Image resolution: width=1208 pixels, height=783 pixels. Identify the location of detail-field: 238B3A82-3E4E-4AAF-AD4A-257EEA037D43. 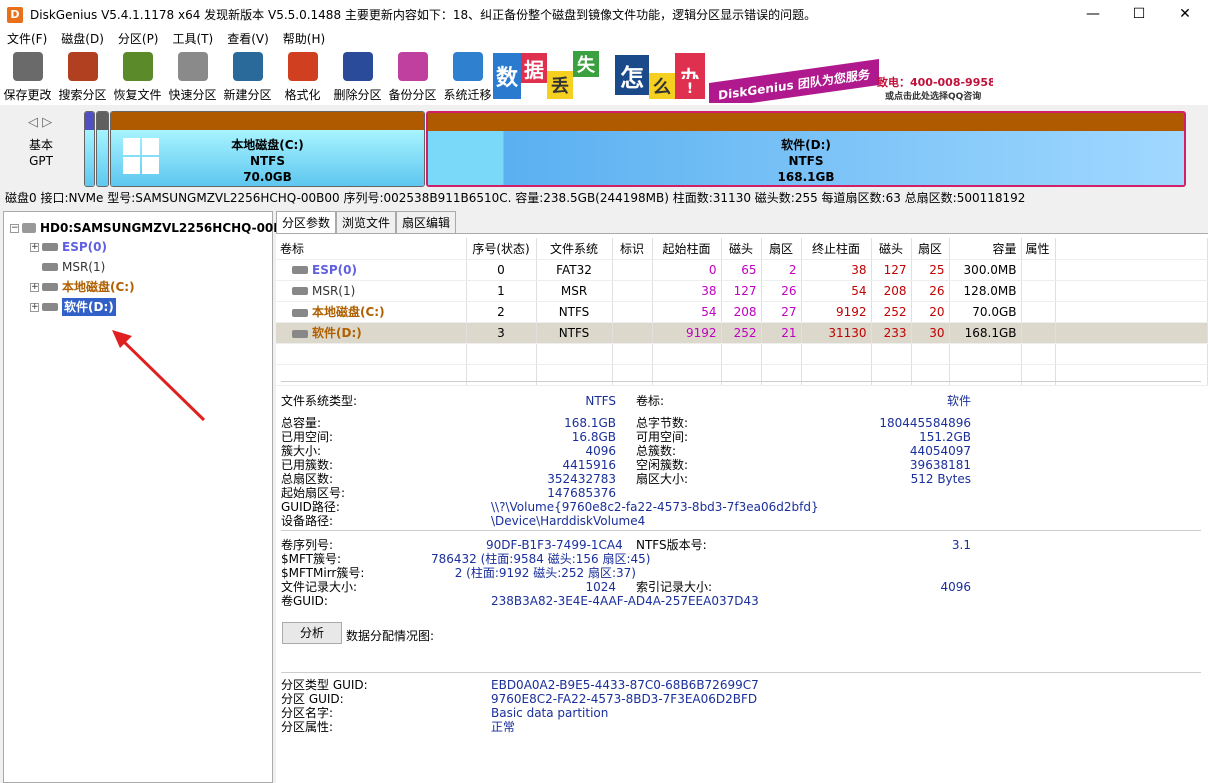
(625, 601).